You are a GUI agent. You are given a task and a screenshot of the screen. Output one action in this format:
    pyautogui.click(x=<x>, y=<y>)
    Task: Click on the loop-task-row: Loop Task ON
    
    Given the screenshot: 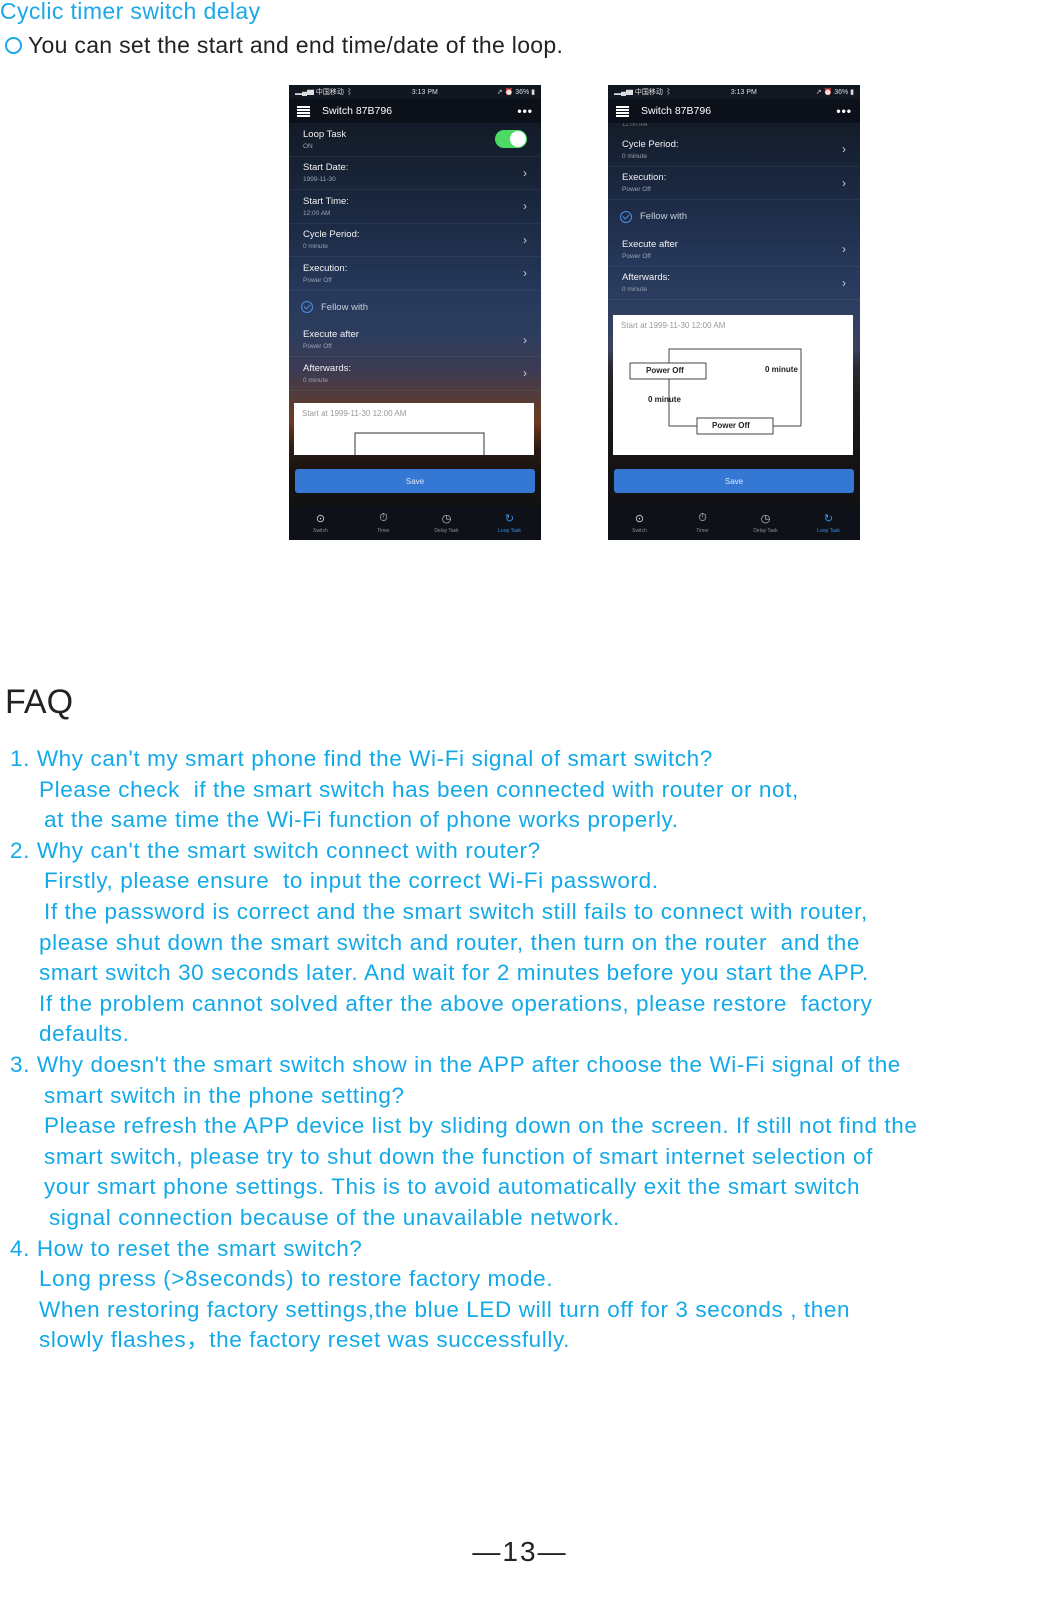 What is the action you would take?
    pyautogui.click(x=415, y=140)
    